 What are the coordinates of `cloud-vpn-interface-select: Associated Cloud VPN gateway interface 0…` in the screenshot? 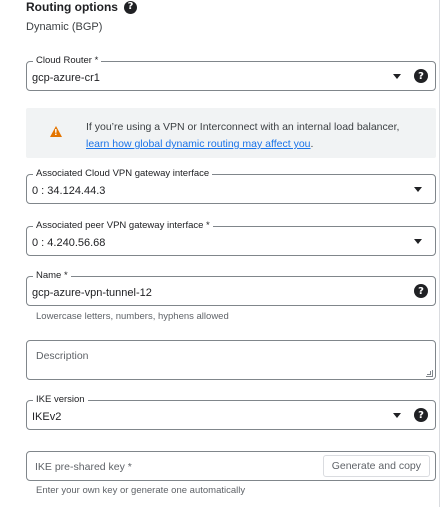 It's located at (231, 186).